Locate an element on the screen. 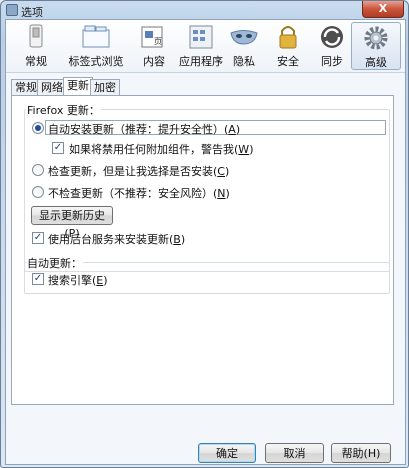 This screenshot has height=468, width=409. never-check-label: 不检查更新（不推荐：安全风险）(N) is located at coordinates (139, 193).